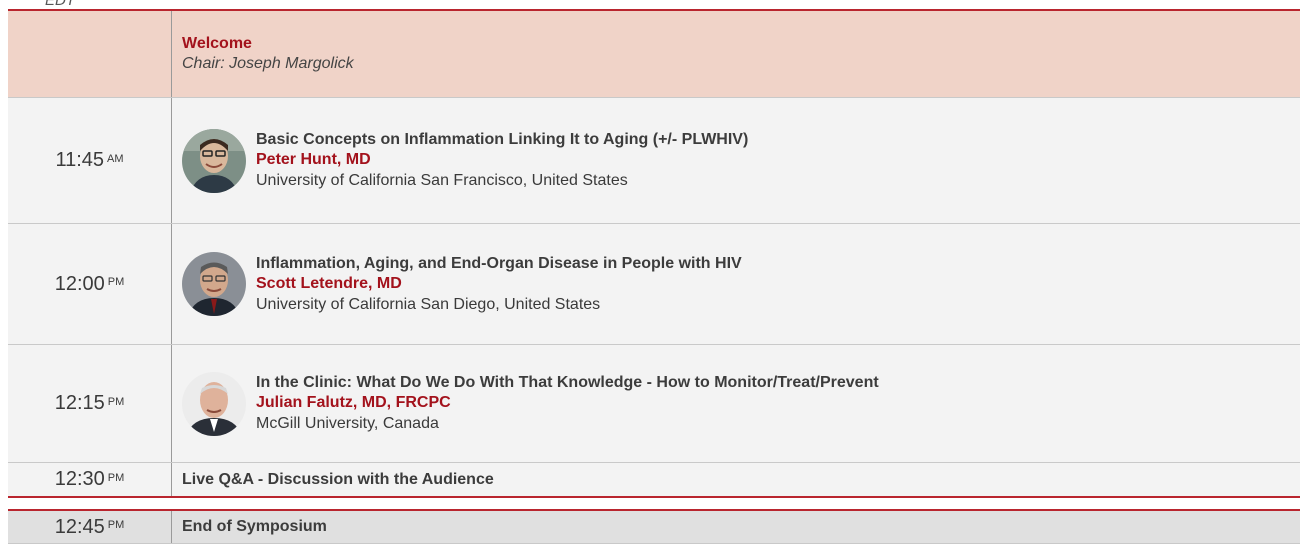 Image resolution: width=1300 pixels, height=560 pixels. Describe the element at coordinates (736, 54) in the screenshot. I see `welcome-cell: Welcome Chair: Joseph Margolick` at that location.